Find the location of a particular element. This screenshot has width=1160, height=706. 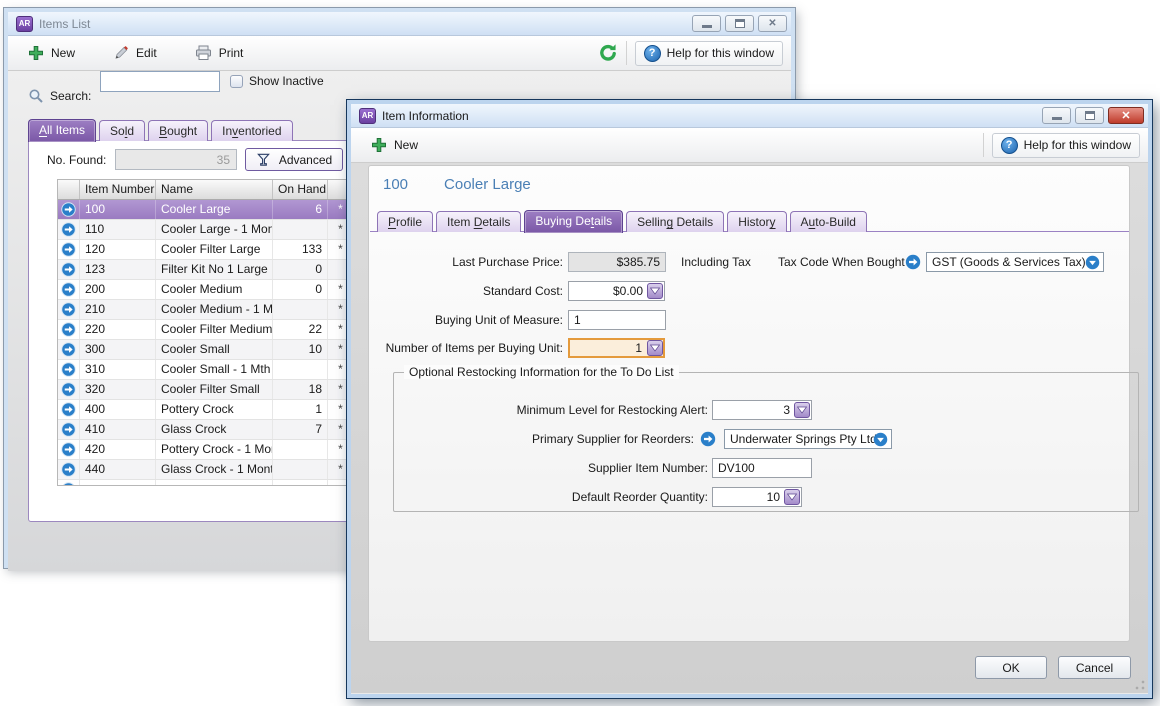

cell-name: Filter Kit No 1 Large is located at coordinates (214, 269).